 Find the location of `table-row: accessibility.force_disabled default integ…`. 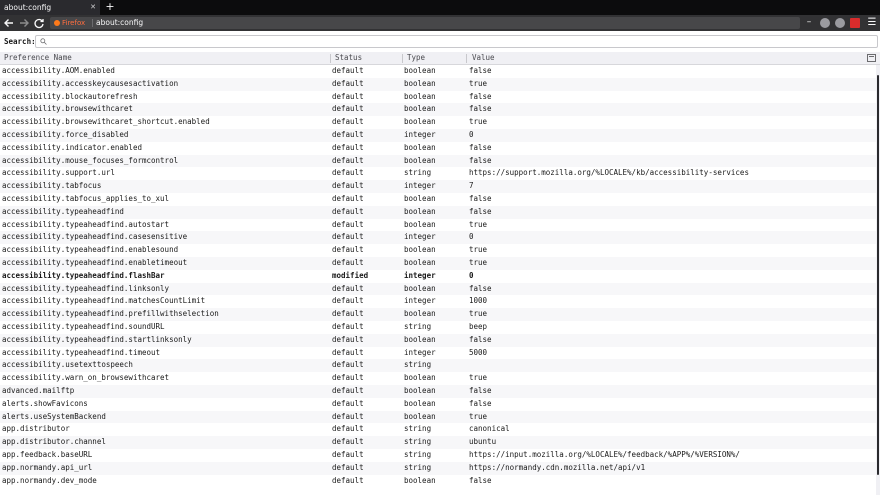

table-row: accessibility.force_disabled default integ… is located at coordinates (438, 135).